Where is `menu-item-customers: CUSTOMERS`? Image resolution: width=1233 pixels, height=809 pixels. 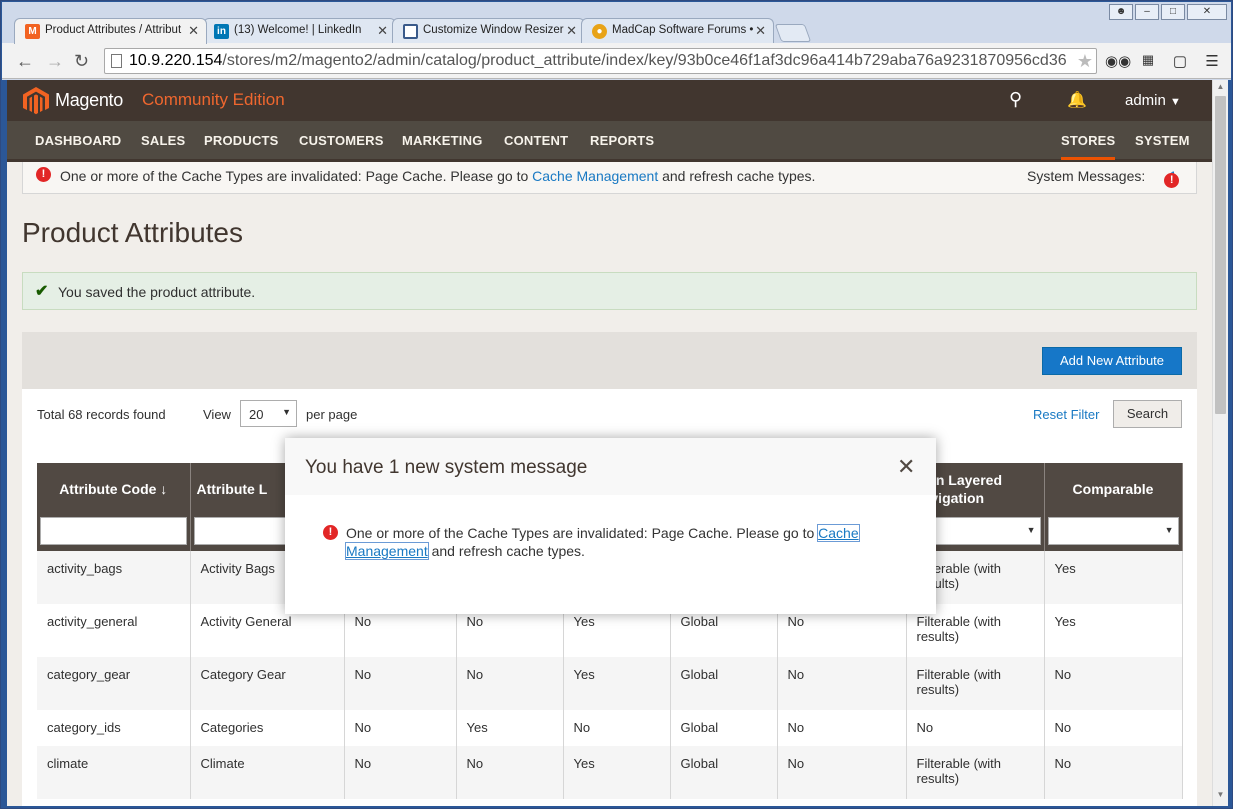
menu-item-customers: CUSTOMERS is located at coordinates (341, 140).